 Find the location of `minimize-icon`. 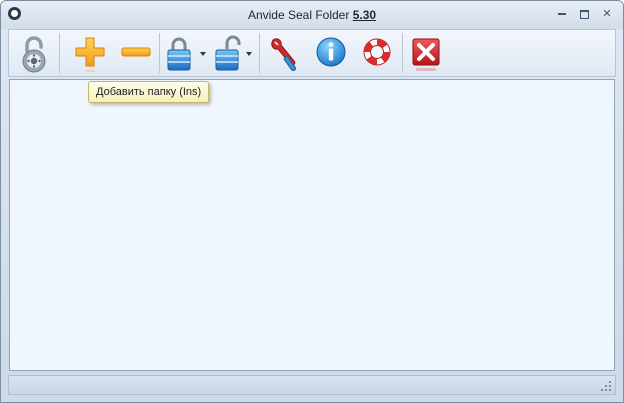

minimize-icon is located at coordinates (562, 14).